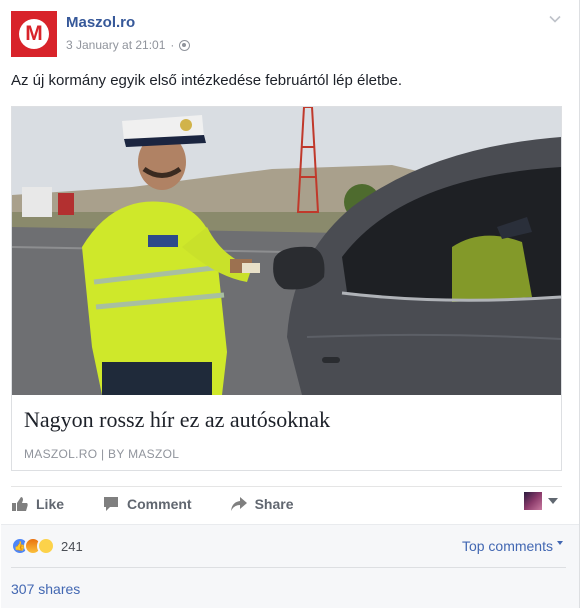  I want to click on comment-label: Comment, so click(159, 504).